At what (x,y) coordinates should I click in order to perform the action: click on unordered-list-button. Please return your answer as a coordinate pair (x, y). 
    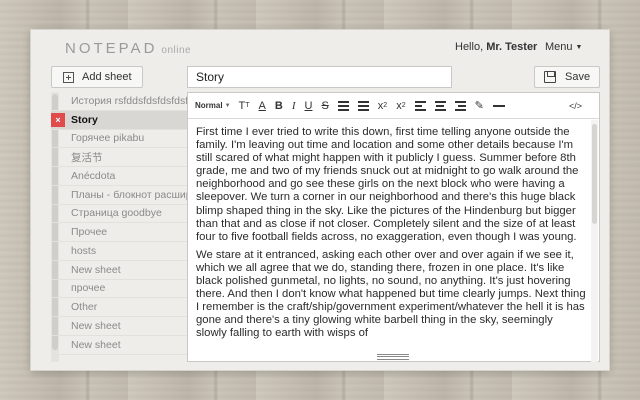
    Looking at the image, I should click on (363, 106).